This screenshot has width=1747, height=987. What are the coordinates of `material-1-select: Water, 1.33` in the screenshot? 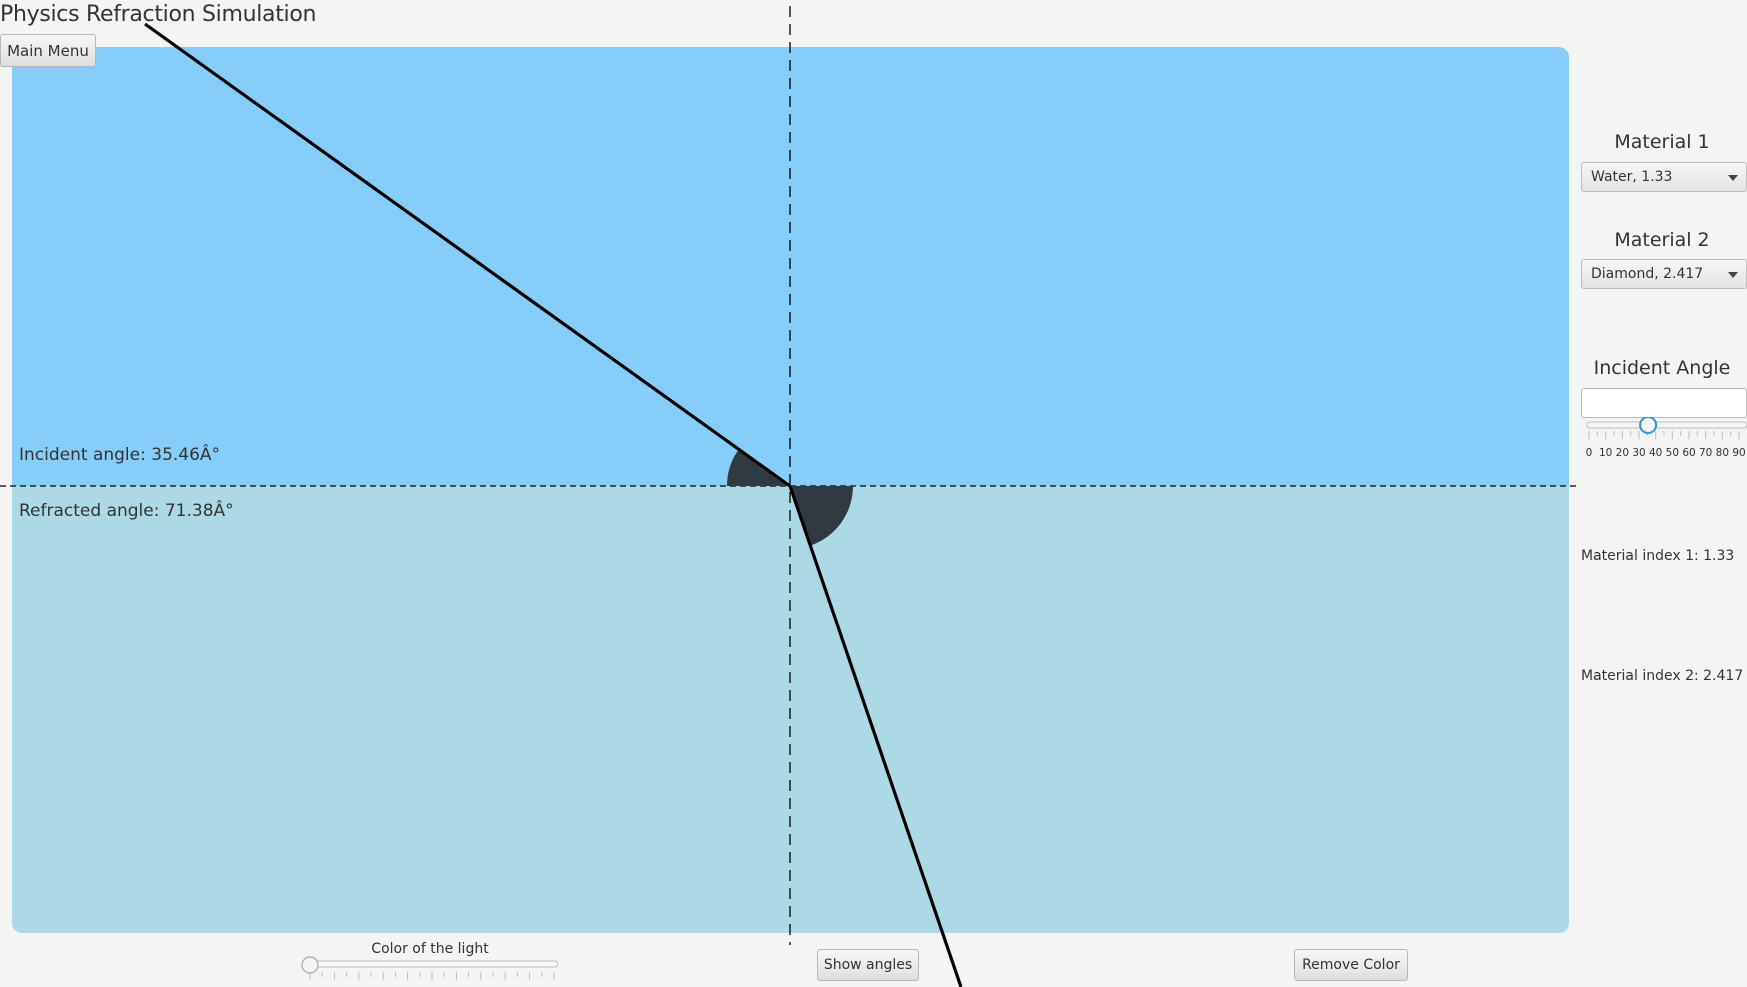 It's located at (1664, 177).